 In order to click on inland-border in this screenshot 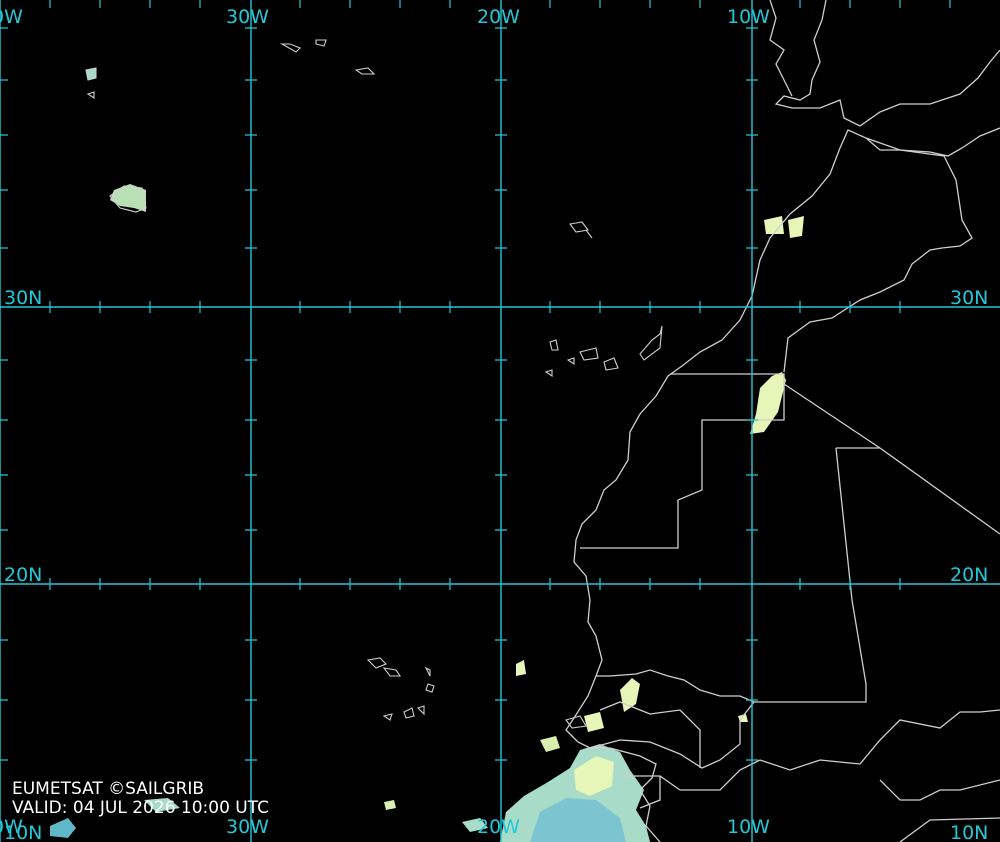, I will do `click(939, 790)`.